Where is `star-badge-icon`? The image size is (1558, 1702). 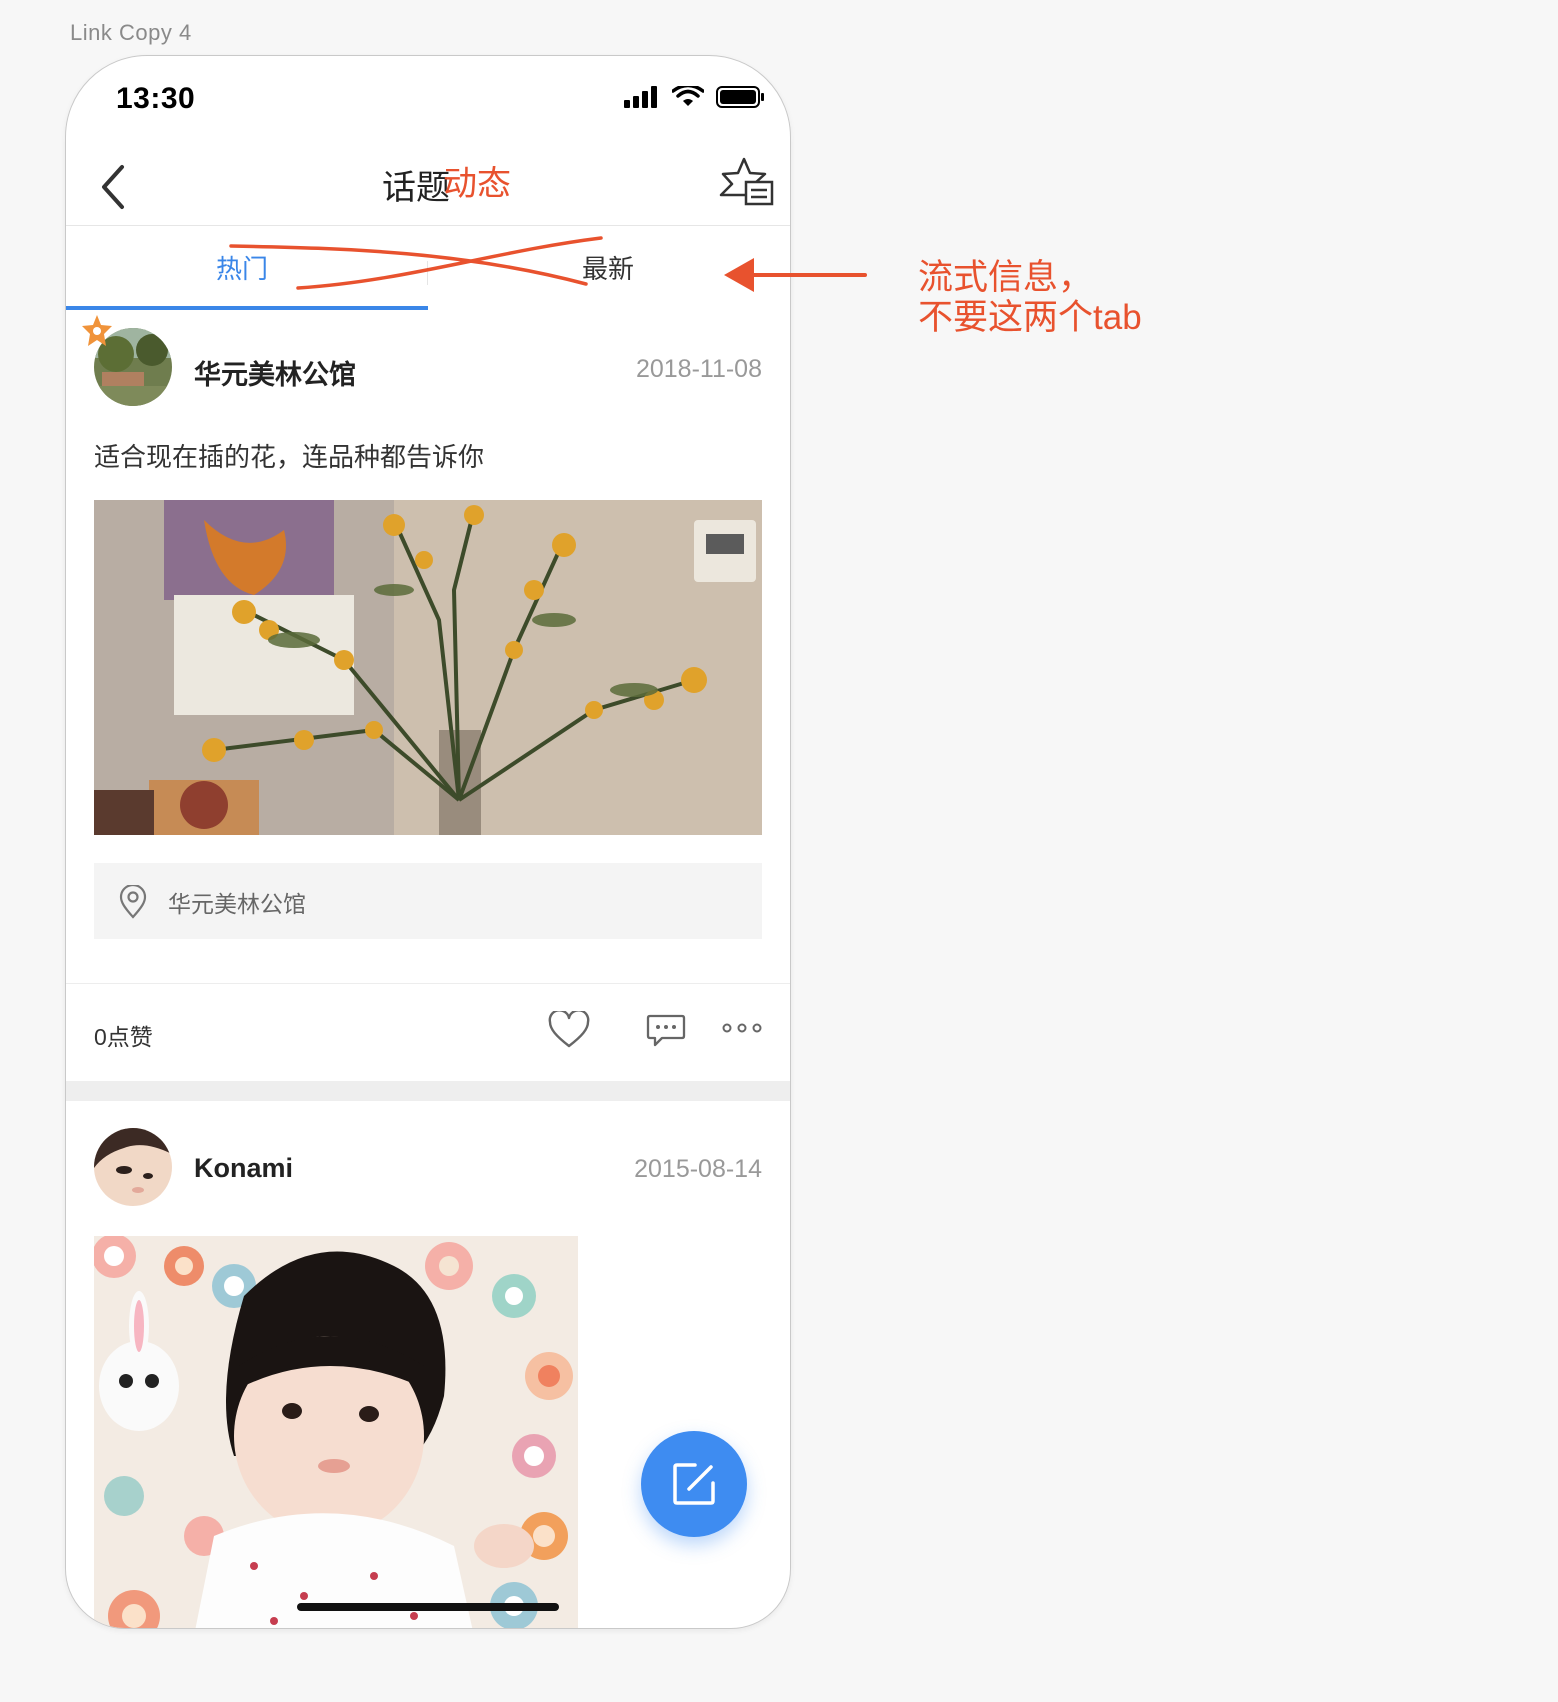 star-badge-icon is located at coordinates (97, 330).